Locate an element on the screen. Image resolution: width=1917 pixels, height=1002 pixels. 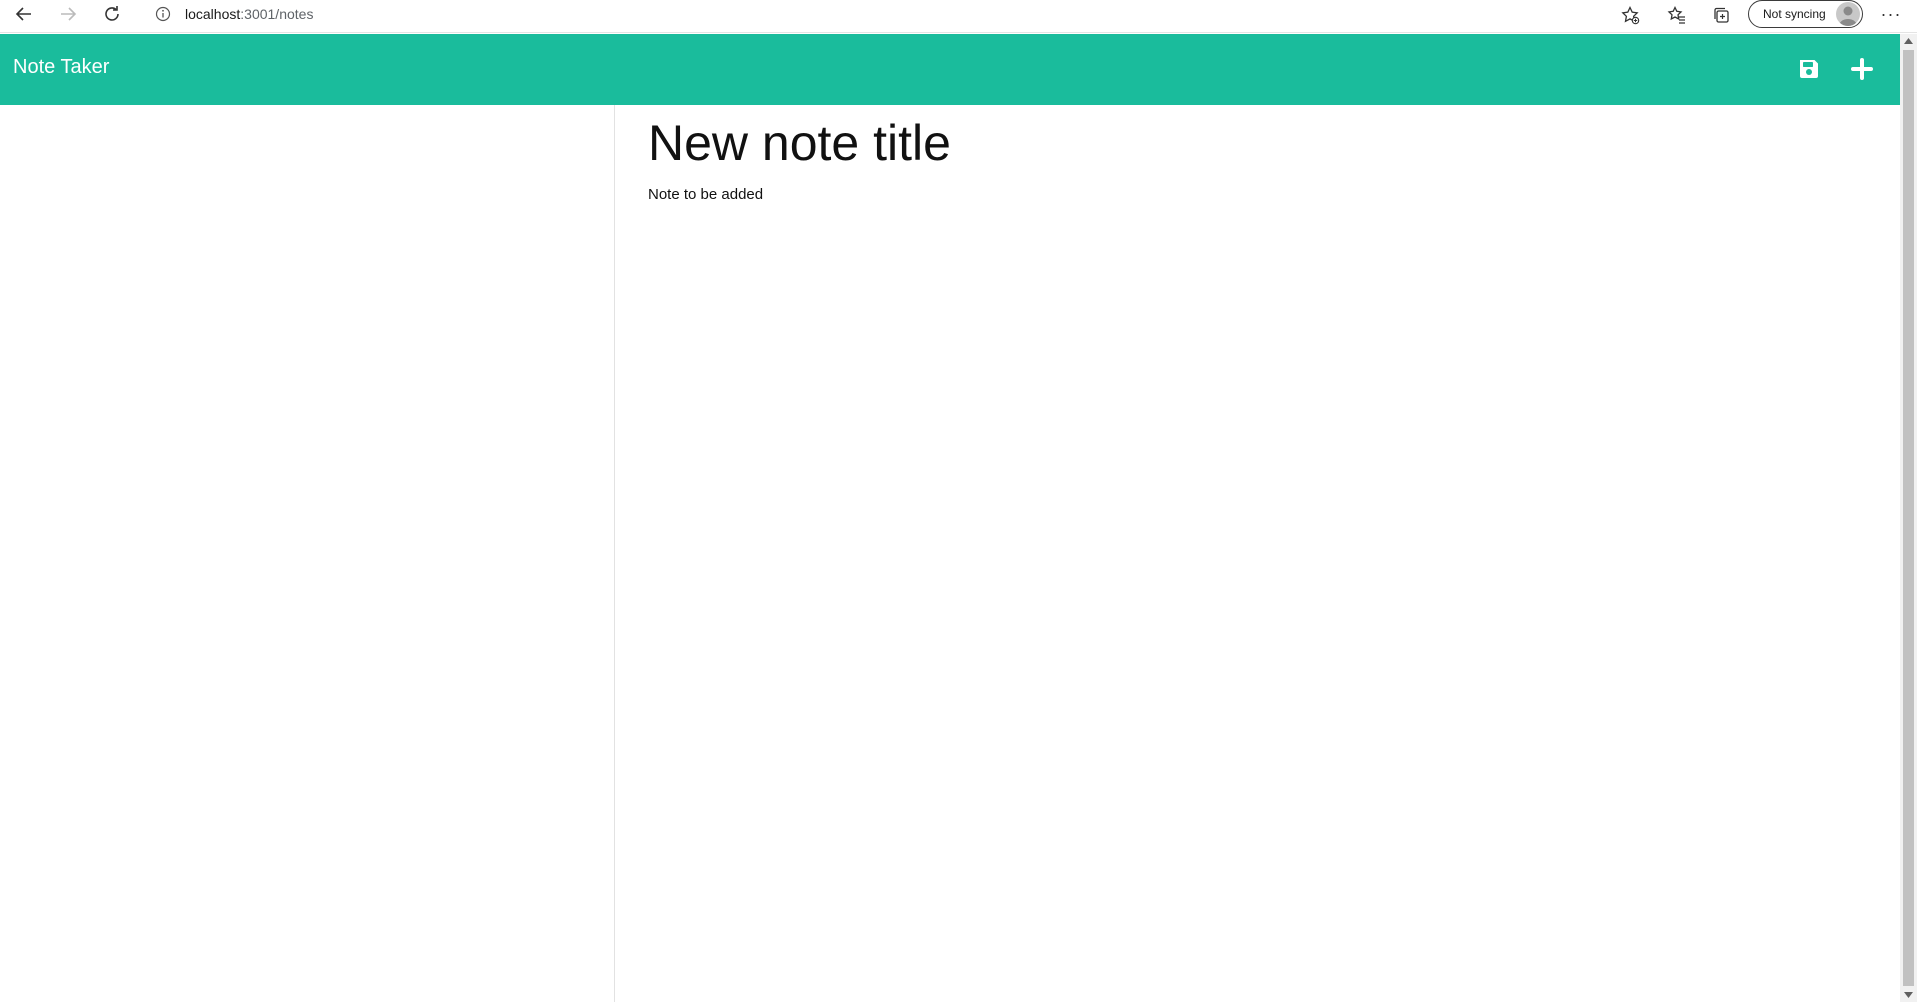
reload-button is located at coordinates (112, 14).